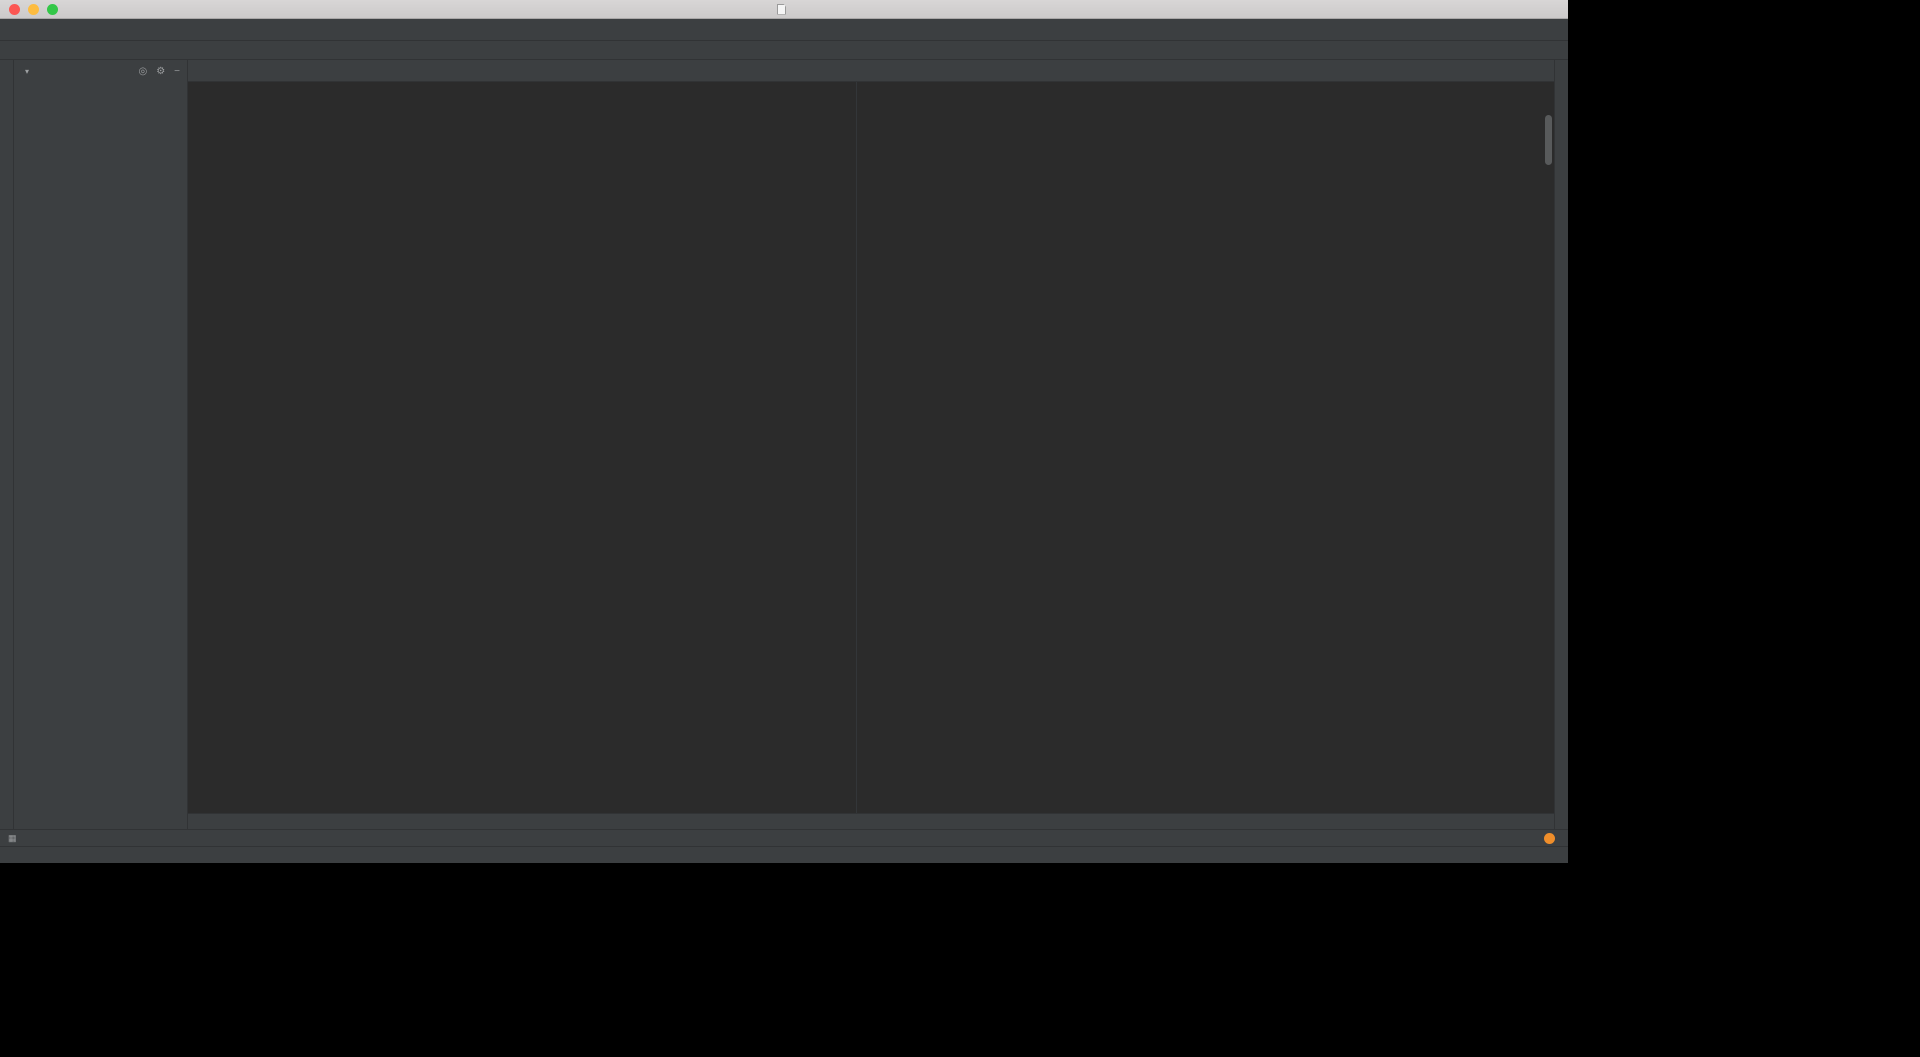  I want to click on window-file-icon, so click(781, 9).